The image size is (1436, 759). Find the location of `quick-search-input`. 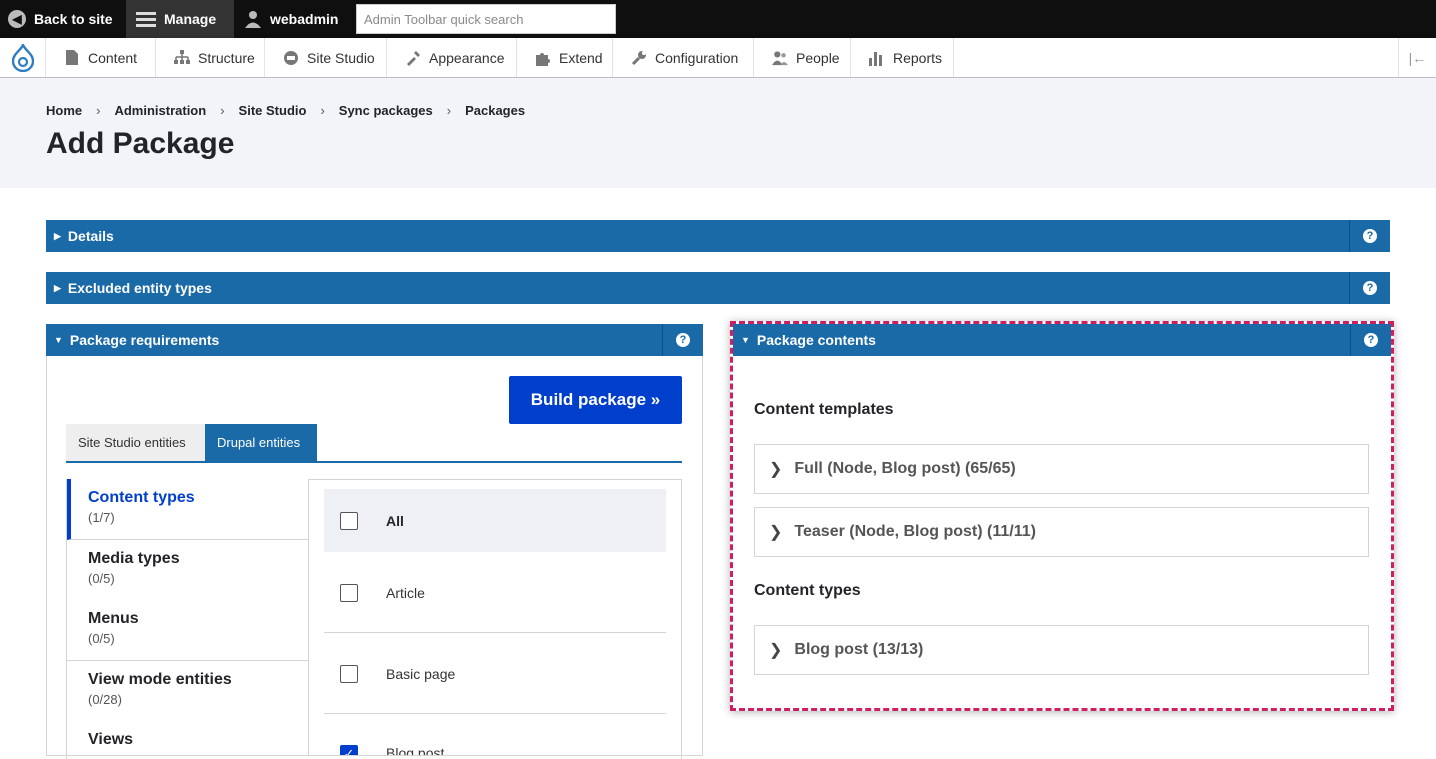

quick-search-input is located at coordinates (486, 19).